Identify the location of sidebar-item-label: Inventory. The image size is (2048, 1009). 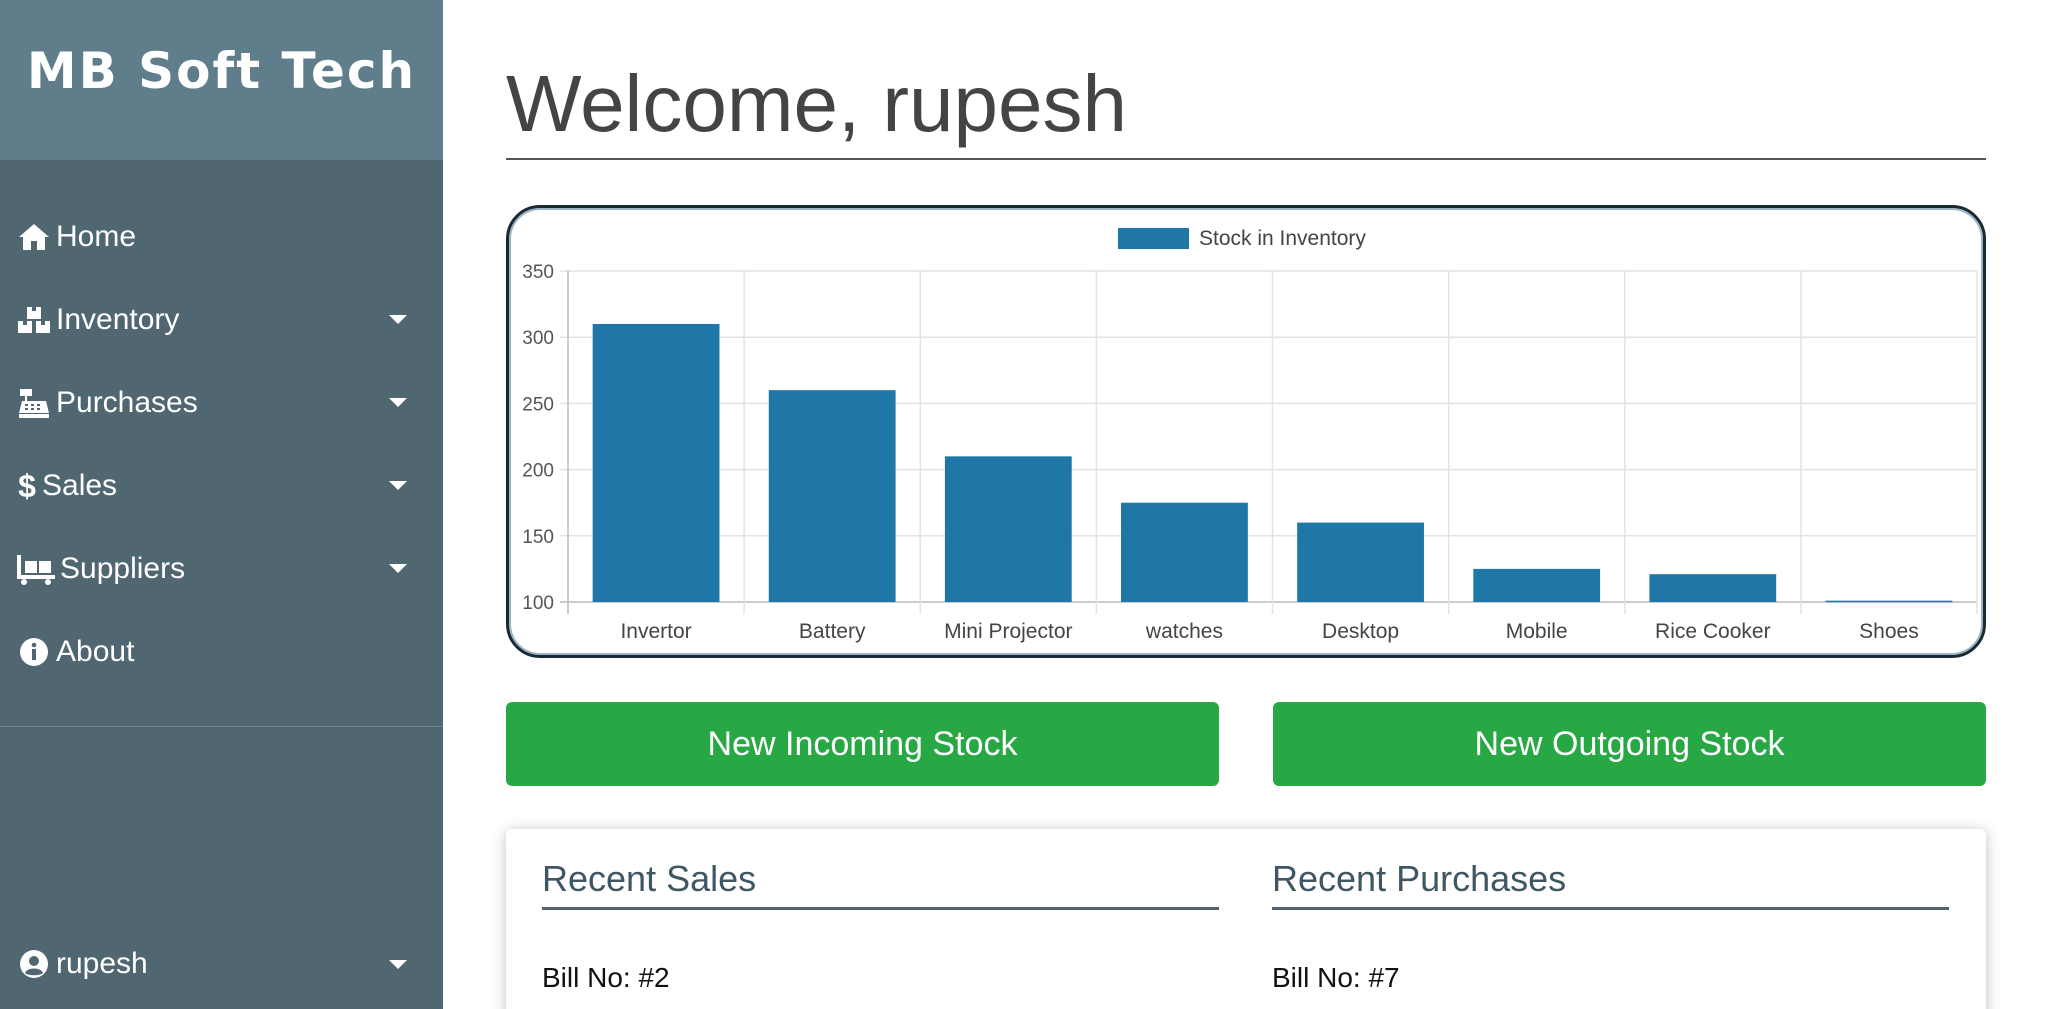
(118, 319).